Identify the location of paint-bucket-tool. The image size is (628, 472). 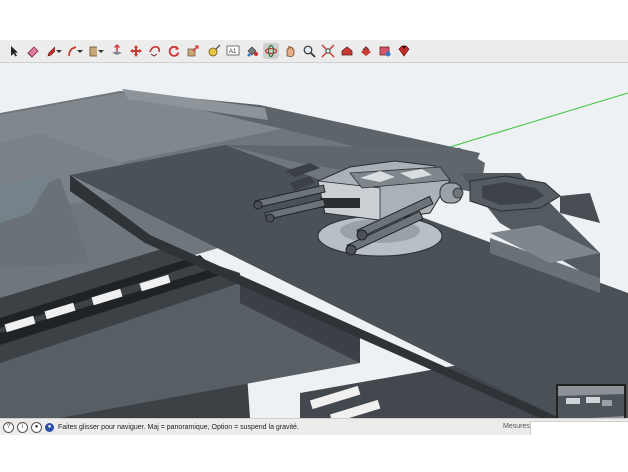
(252, 51).